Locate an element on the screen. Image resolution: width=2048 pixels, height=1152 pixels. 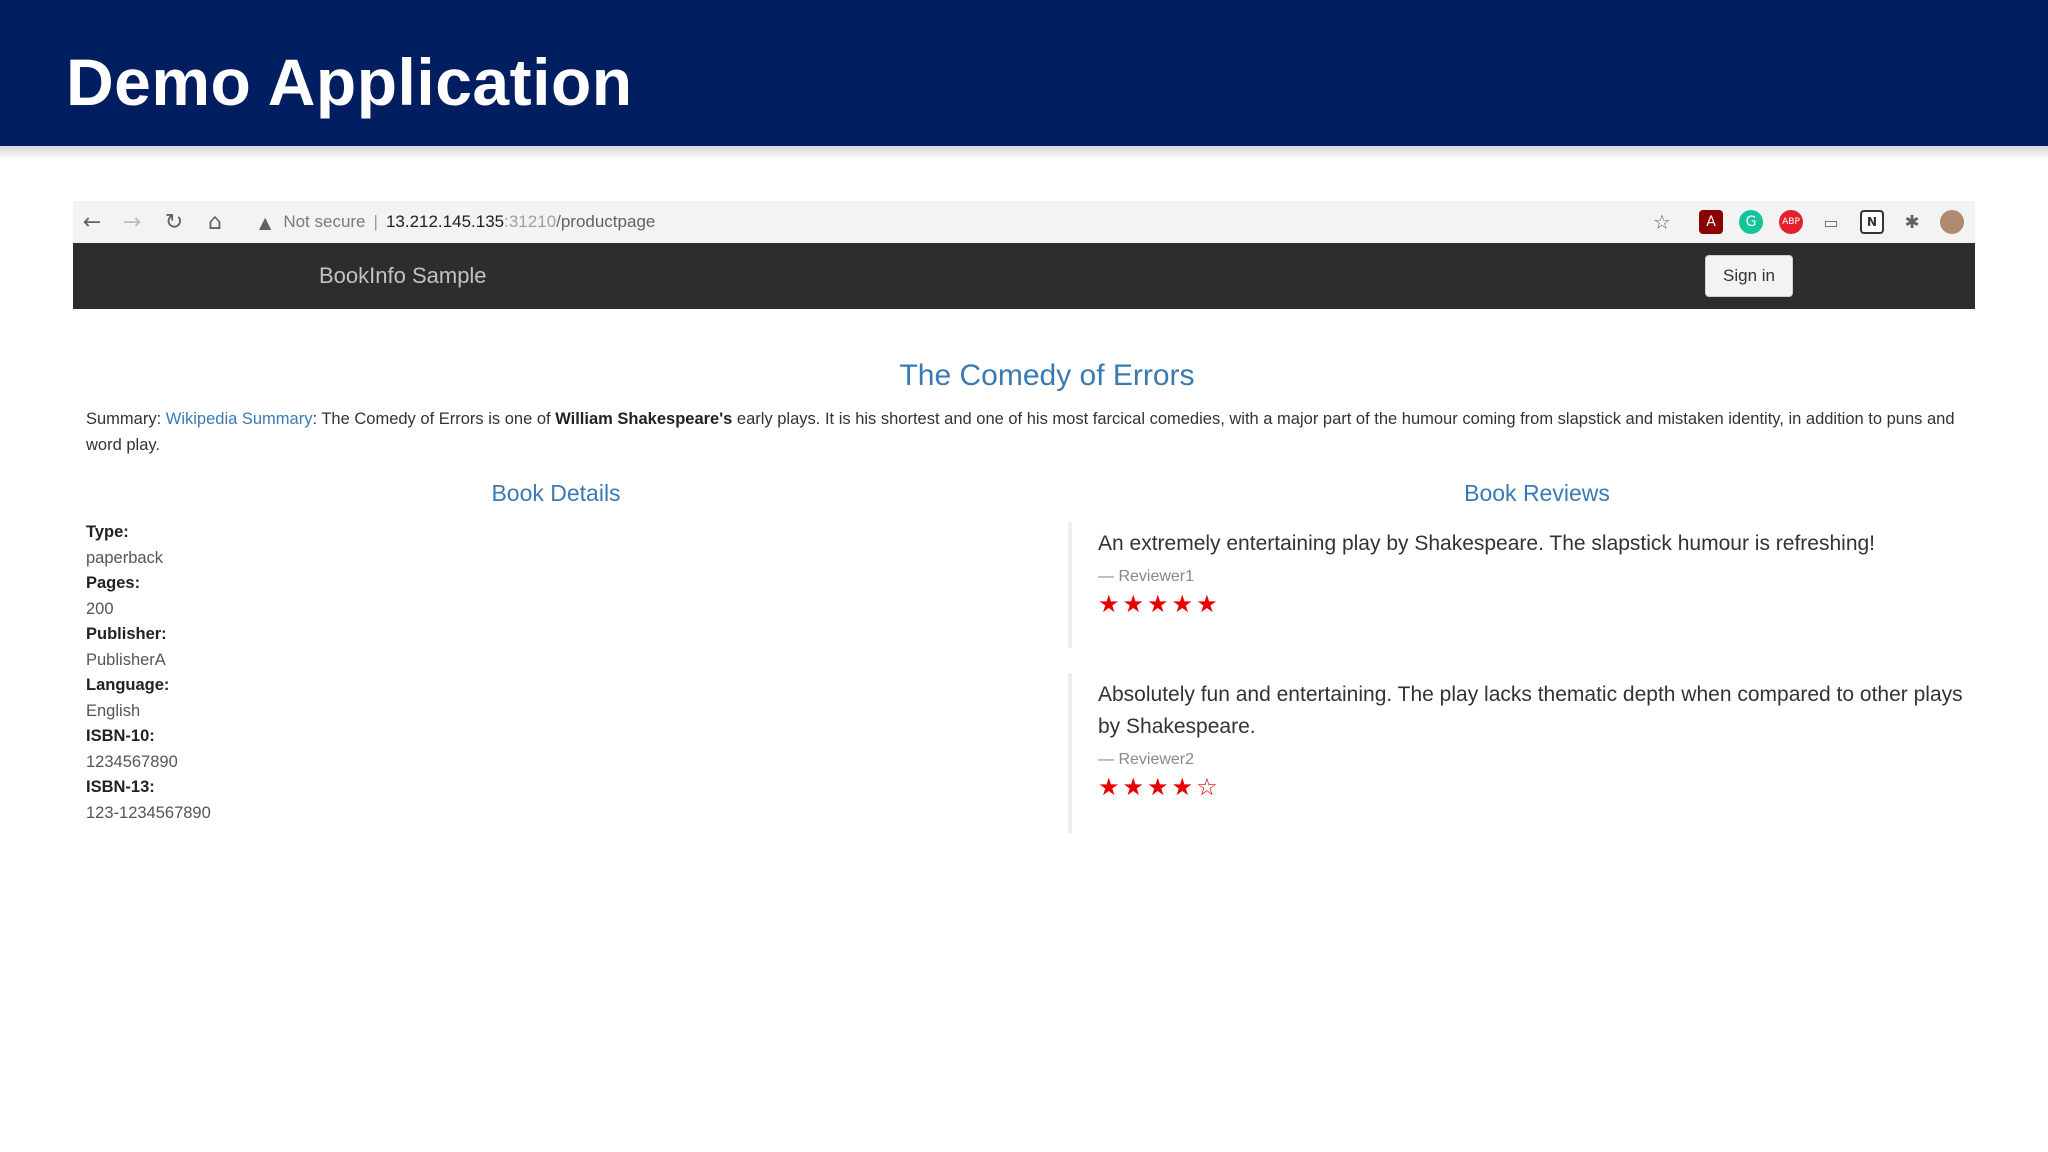
puzzle-extensions-icon: ✱ is located at coordinates (1912, 222).